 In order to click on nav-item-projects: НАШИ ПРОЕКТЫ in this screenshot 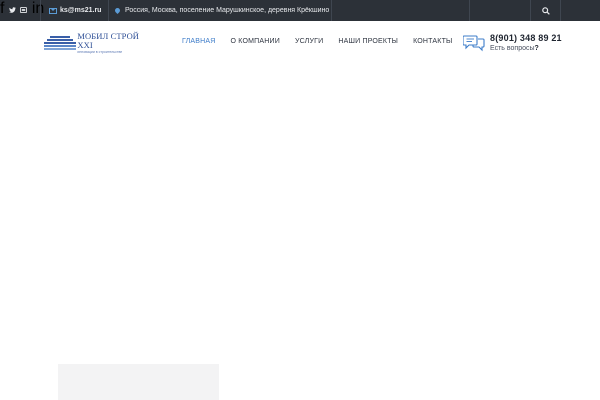, I will do `click(368, 41)`.